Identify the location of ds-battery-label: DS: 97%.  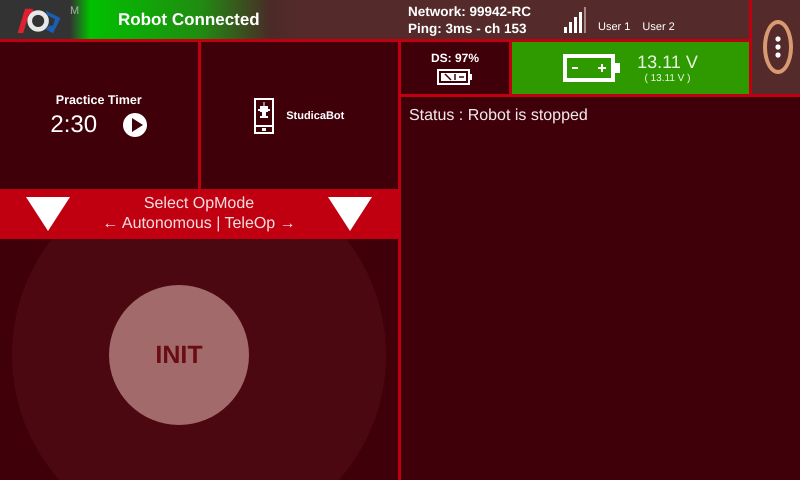
(455, 58).